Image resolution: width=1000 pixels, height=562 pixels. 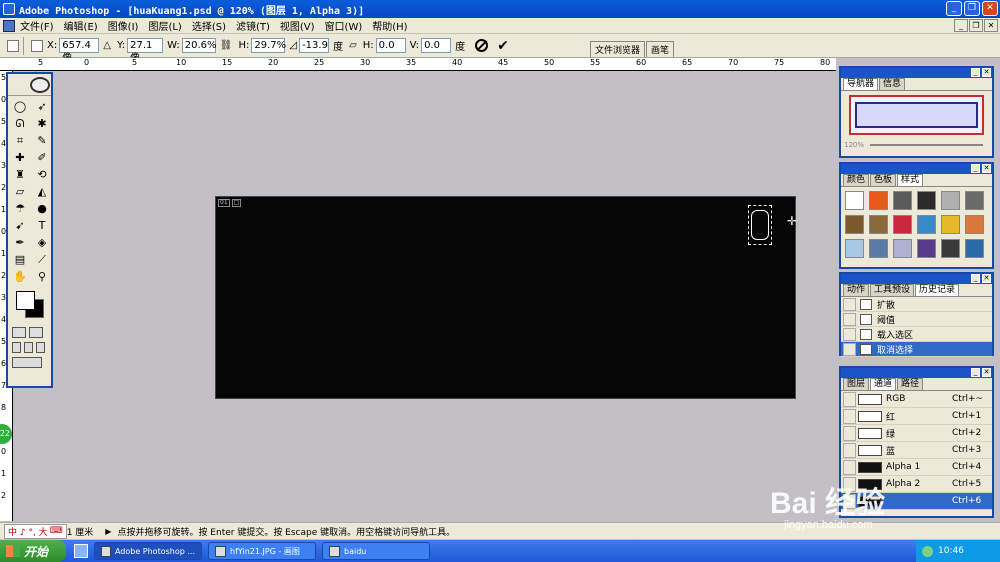 What do you see at coordinates (618, 49) in the screenshot?
I see `tab-file-browser: 文件浏览器` at bounding box center [618, 49].